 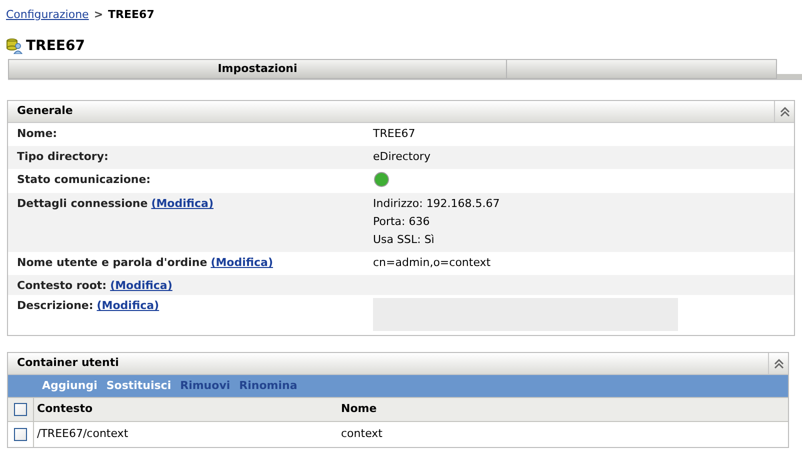 I want to click on breadcrumb-current: TREE67, so click(x=131, y=14).